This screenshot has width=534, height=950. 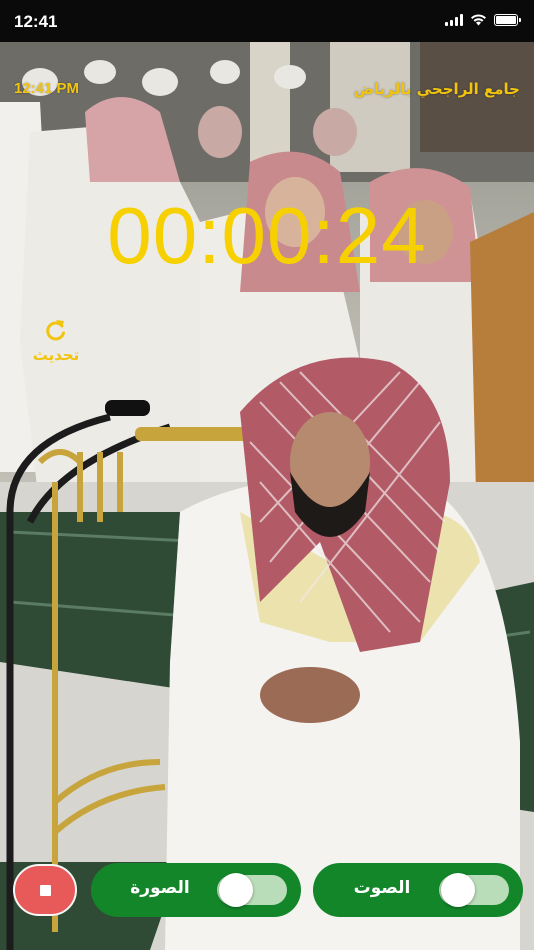 I want to click on sound-toggle-switch, so click(x=474, y=890).